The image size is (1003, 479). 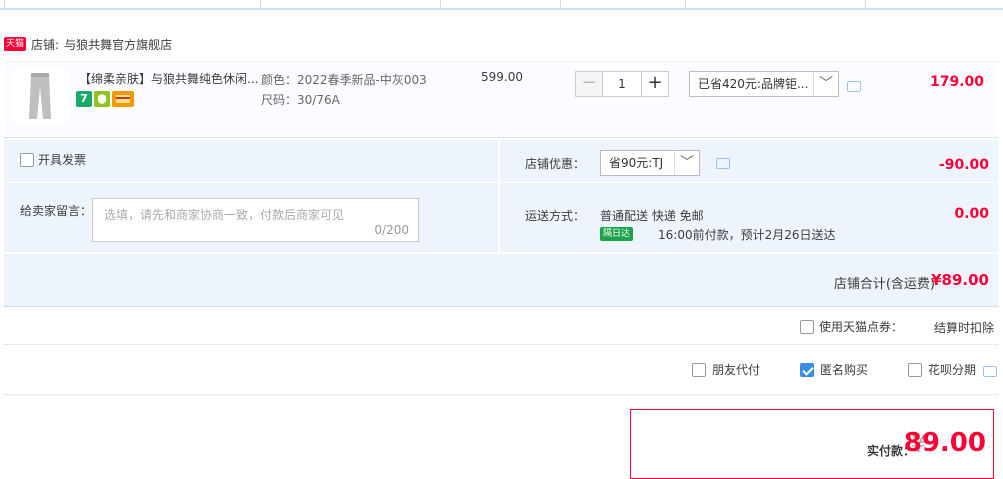 I want to click on shipping-label: 运送方式：, so click(x=555, y=216).